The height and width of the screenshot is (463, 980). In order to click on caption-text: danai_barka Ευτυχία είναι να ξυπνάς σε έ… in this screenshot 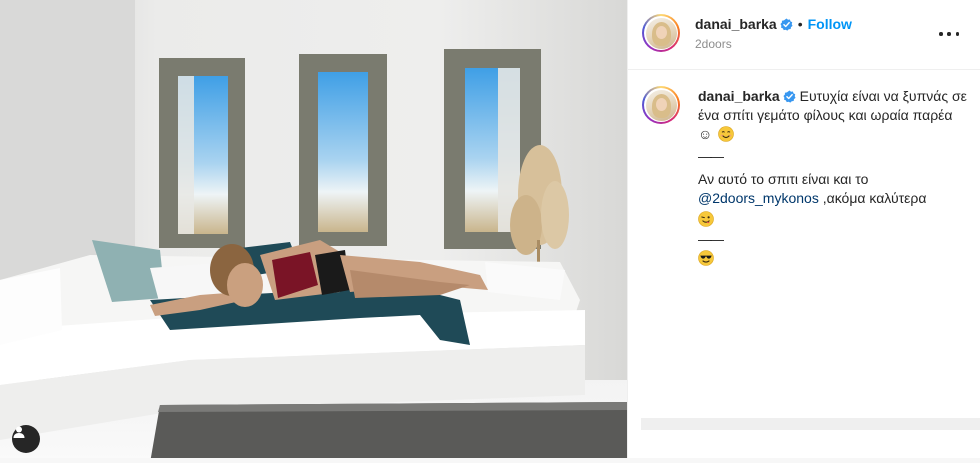, I will do `click(833, 177)`.